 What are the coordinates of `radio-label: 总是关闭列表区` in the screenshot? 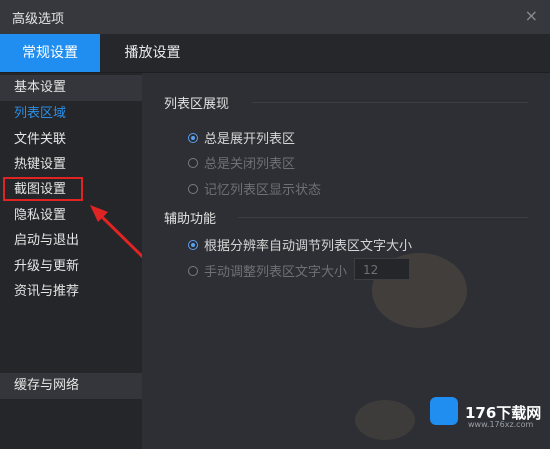 It's located at (250, 164).